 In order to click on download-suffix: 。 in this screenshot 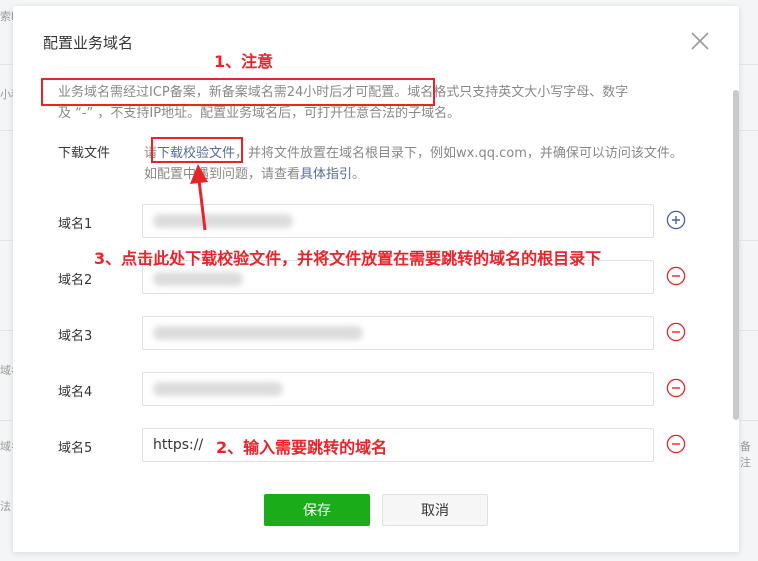, I will do `click(359, 174)`.